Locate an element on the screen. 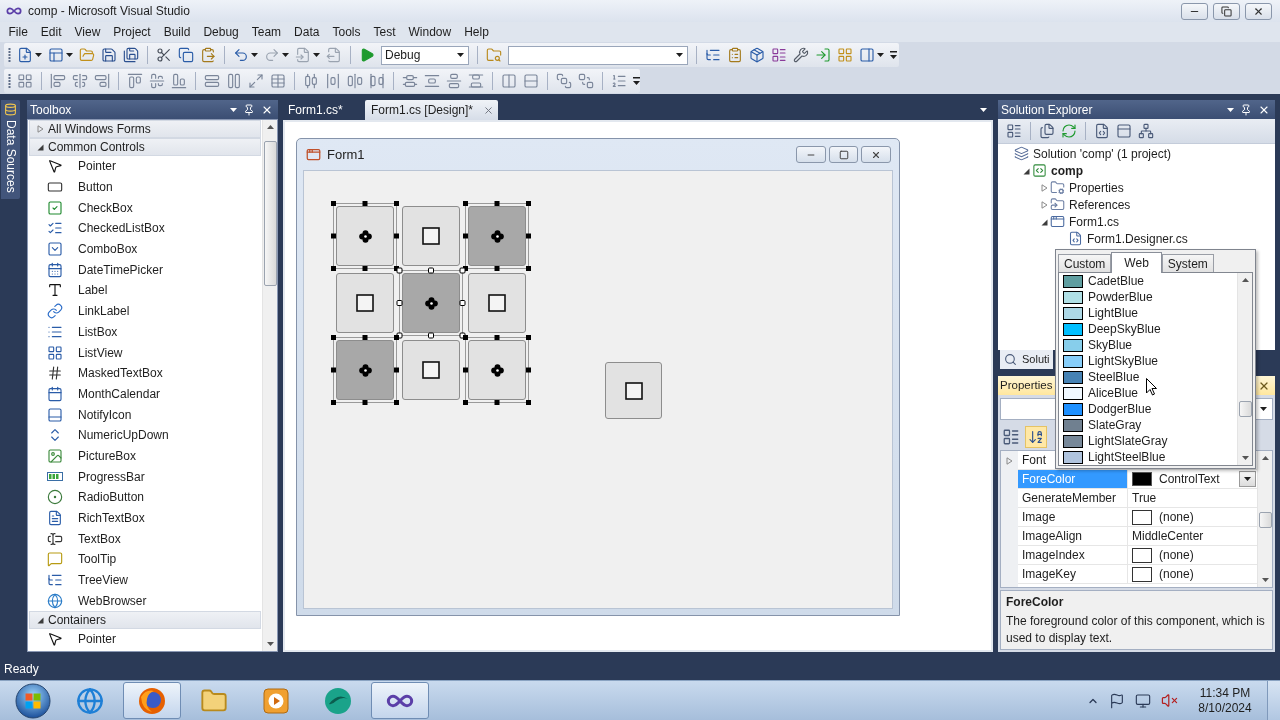  scrollbar-thumb is located at coordinates (1265, 520).